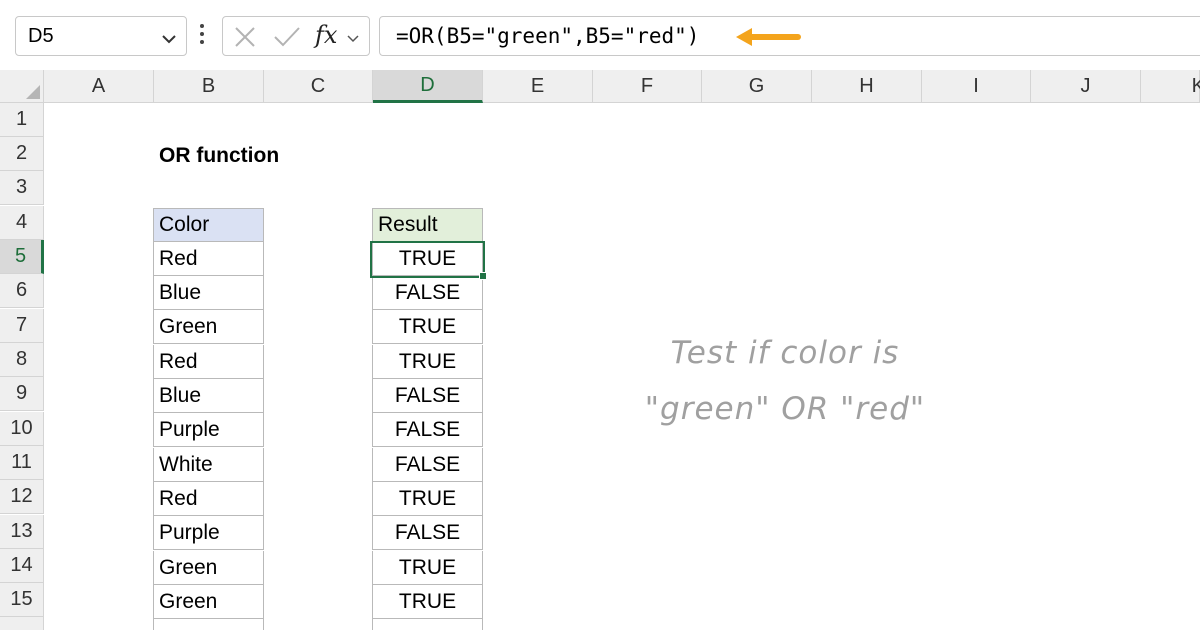 This screenshot has width=1200, height=630. I want to click on result-header-cell: Result, so click(427, 225).